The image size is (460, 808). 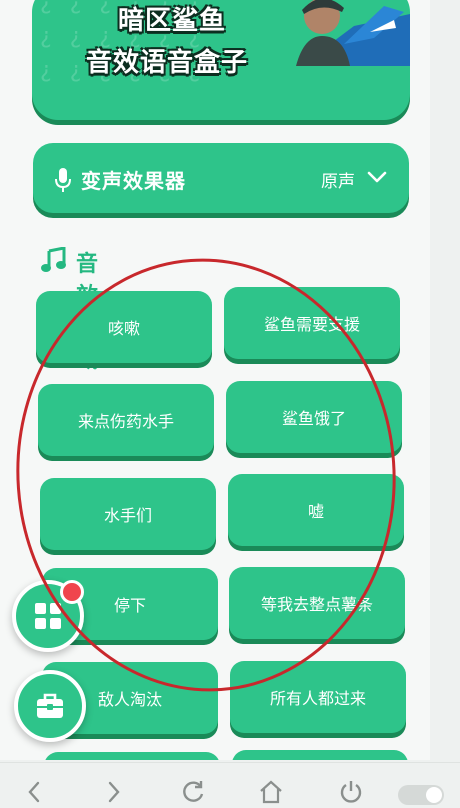 What do you see at coordinates (63, 180) in the screenshot?
I see `mic-icon` at bounding box center [63, 180].